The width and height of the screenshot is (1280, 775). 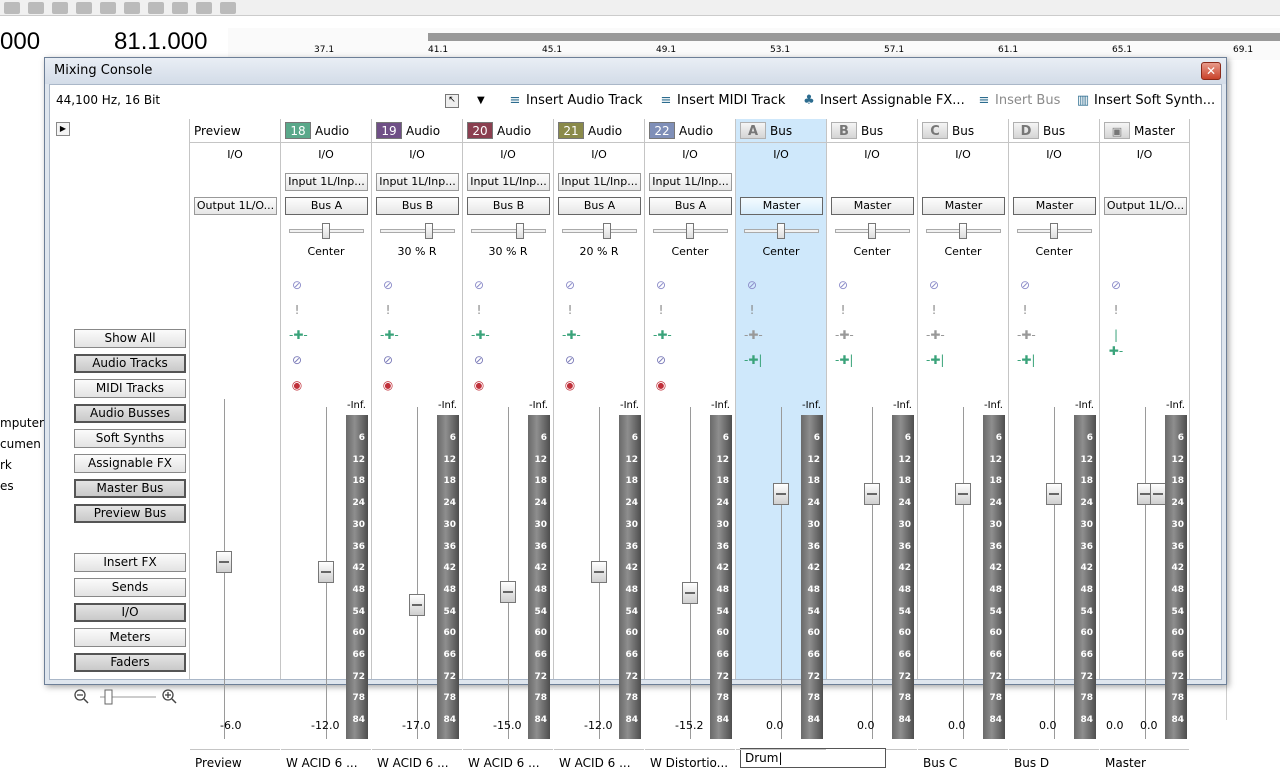 What do you see at coordinates (235, 131) in the screenshot?
I see `strip-header: Preview` at bounding box center [235, 131].